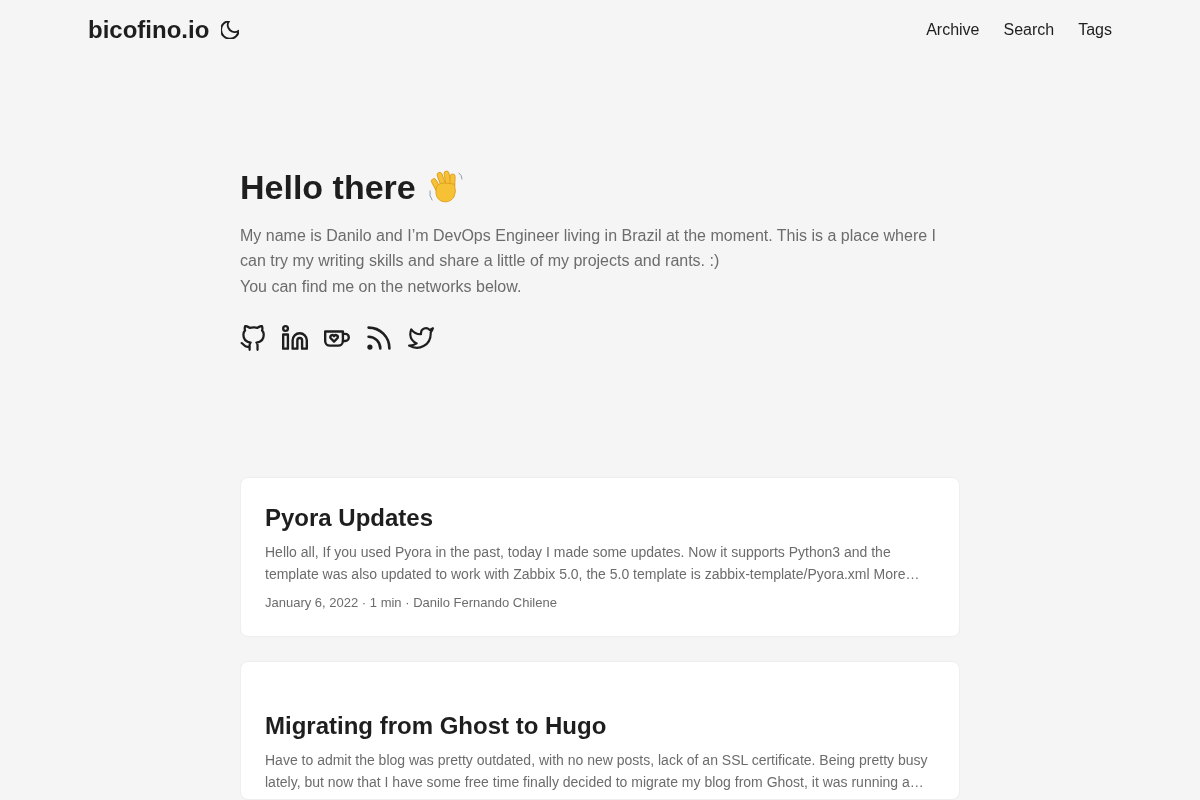 This screenshot has width=1200, height=800. What do you see at coordinates (421, 337) in the screenshot?
I see `bird-icon` at bounding box center [421, 337].